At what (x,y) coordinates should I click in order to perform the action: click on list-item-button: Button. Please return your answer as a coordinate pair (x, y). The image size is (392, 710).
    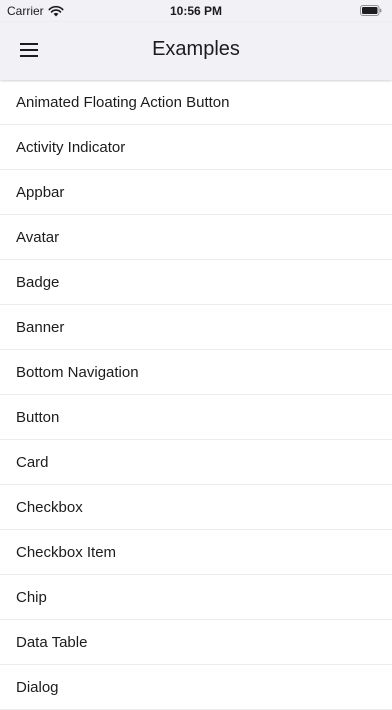
    Looking at the image, I should click on (196, 417).